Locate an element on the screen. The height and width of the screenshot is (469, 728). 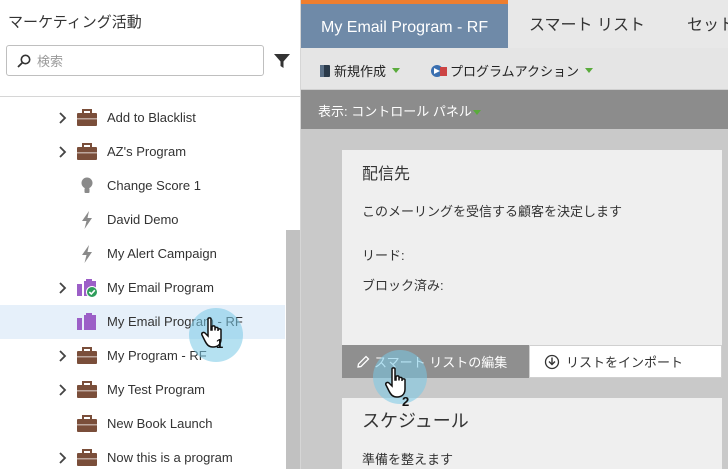
search-input is located at coordinates (147, 61).